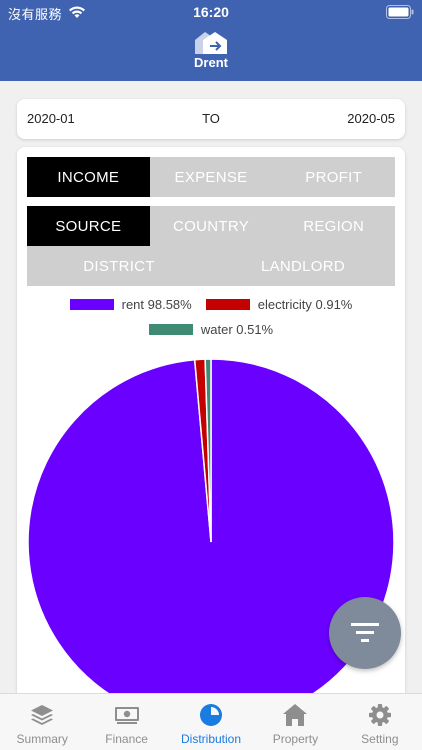 The image size is (422, 750). I want to click on tab-setting: Setting, so click(380, 722).